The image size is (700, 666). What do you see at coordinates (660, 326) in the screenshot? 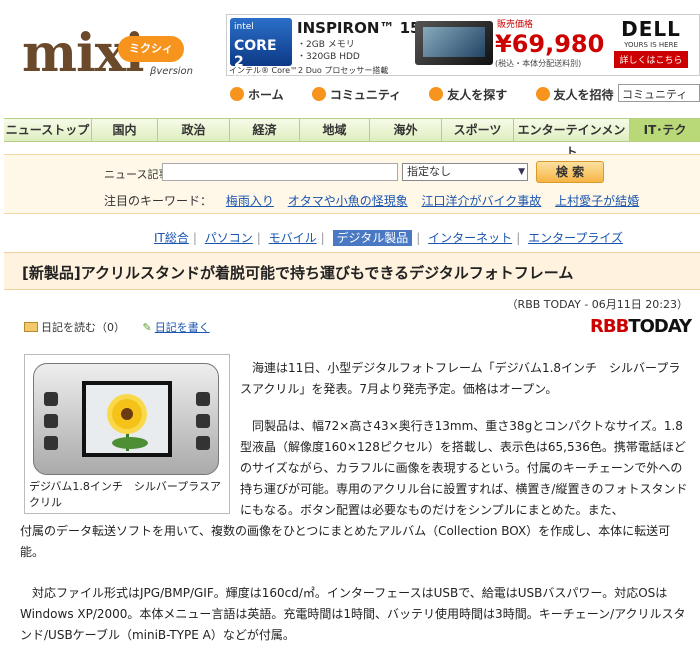
I see `rbb-logo-b: TODAY` at bounding box center [660, 326].